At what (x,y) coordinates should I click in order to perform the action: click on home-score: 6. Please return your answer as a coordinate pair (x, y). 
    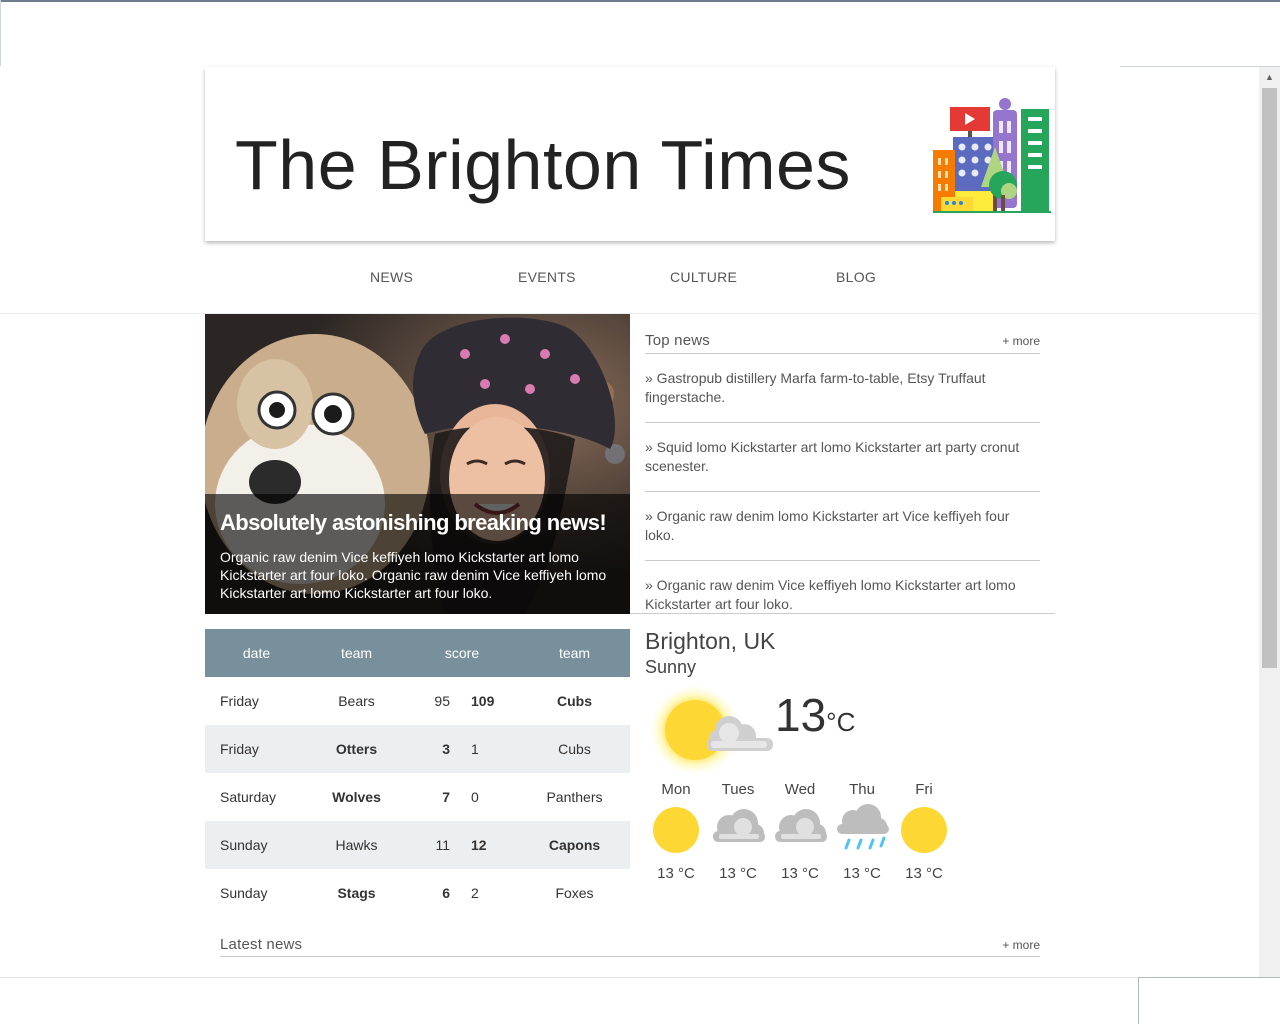
    Looking at the image, I should click on (446, 893).